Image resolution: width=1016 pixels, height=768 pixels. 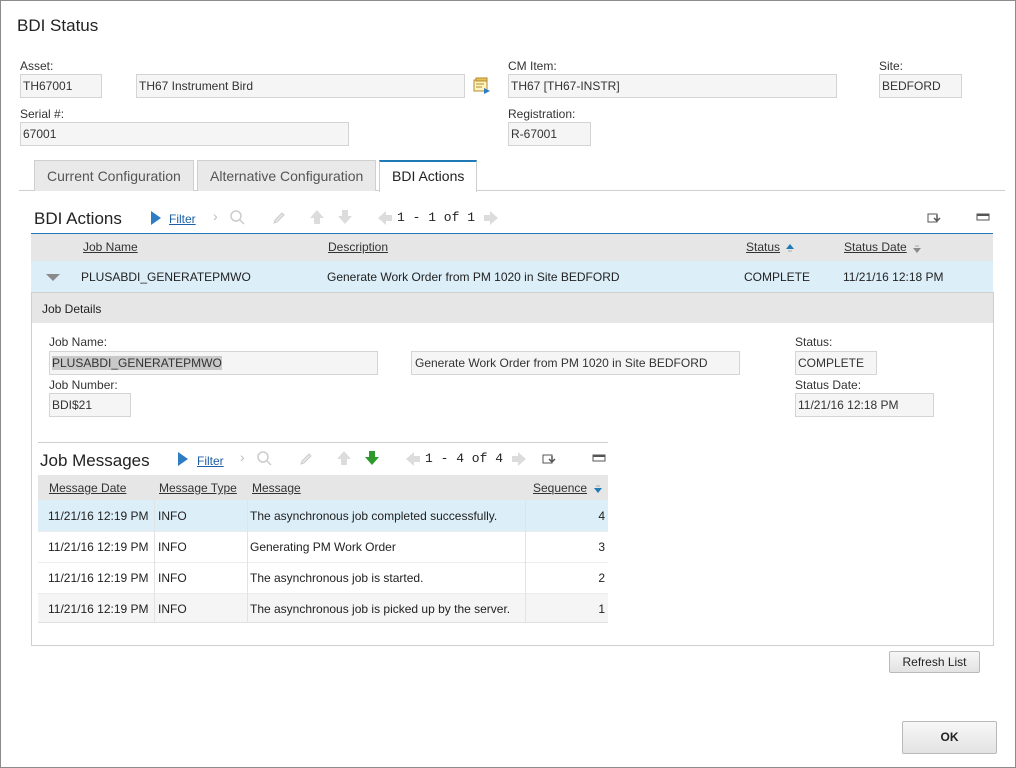 What do you see at coordinates (891, 66) in the screenshot?
I see `site-label: Site:` at bounding box center [891, 66].